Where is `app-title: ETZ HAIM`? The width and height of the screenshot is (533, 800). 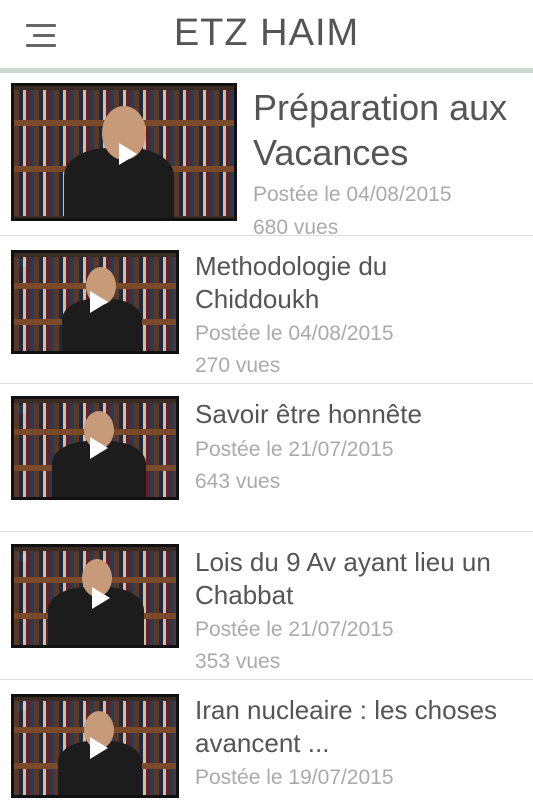 app-title: ETZ HAIM is located at coordinates (266, 33).